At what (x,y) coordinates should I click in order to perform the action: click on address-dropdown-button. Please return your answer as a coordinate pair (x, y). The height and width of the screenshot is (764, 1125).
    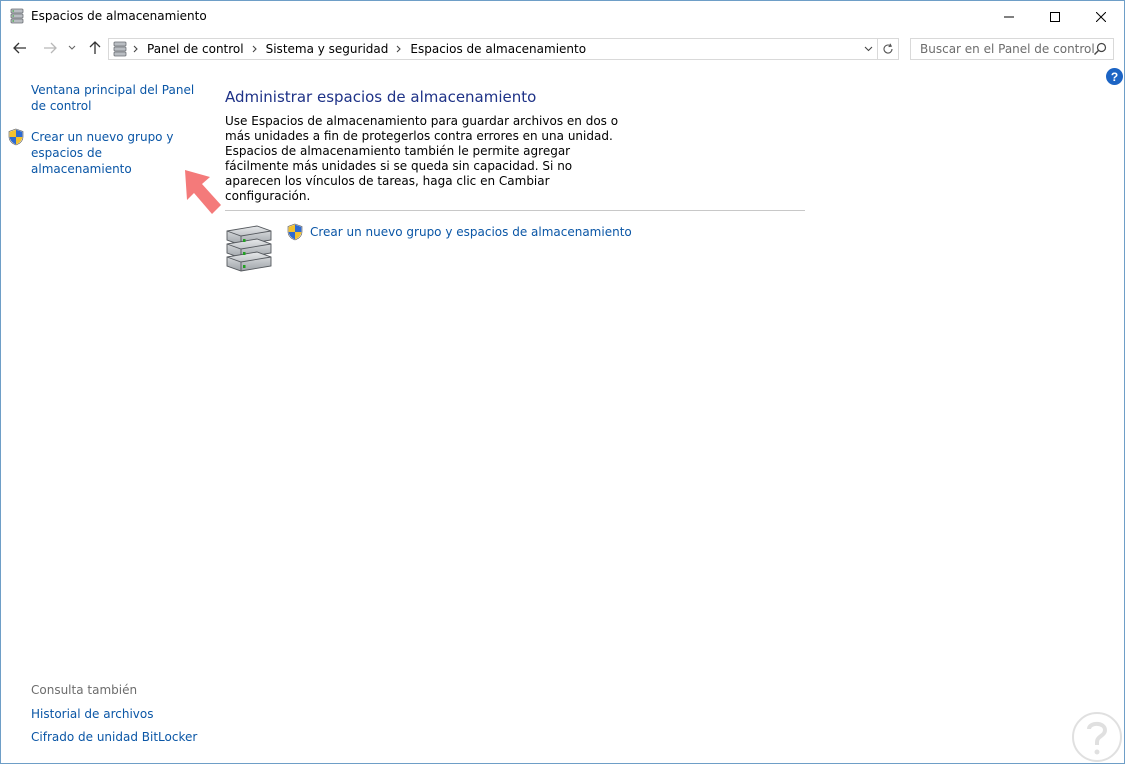
    Looking at the image, I should click on (868, 49).